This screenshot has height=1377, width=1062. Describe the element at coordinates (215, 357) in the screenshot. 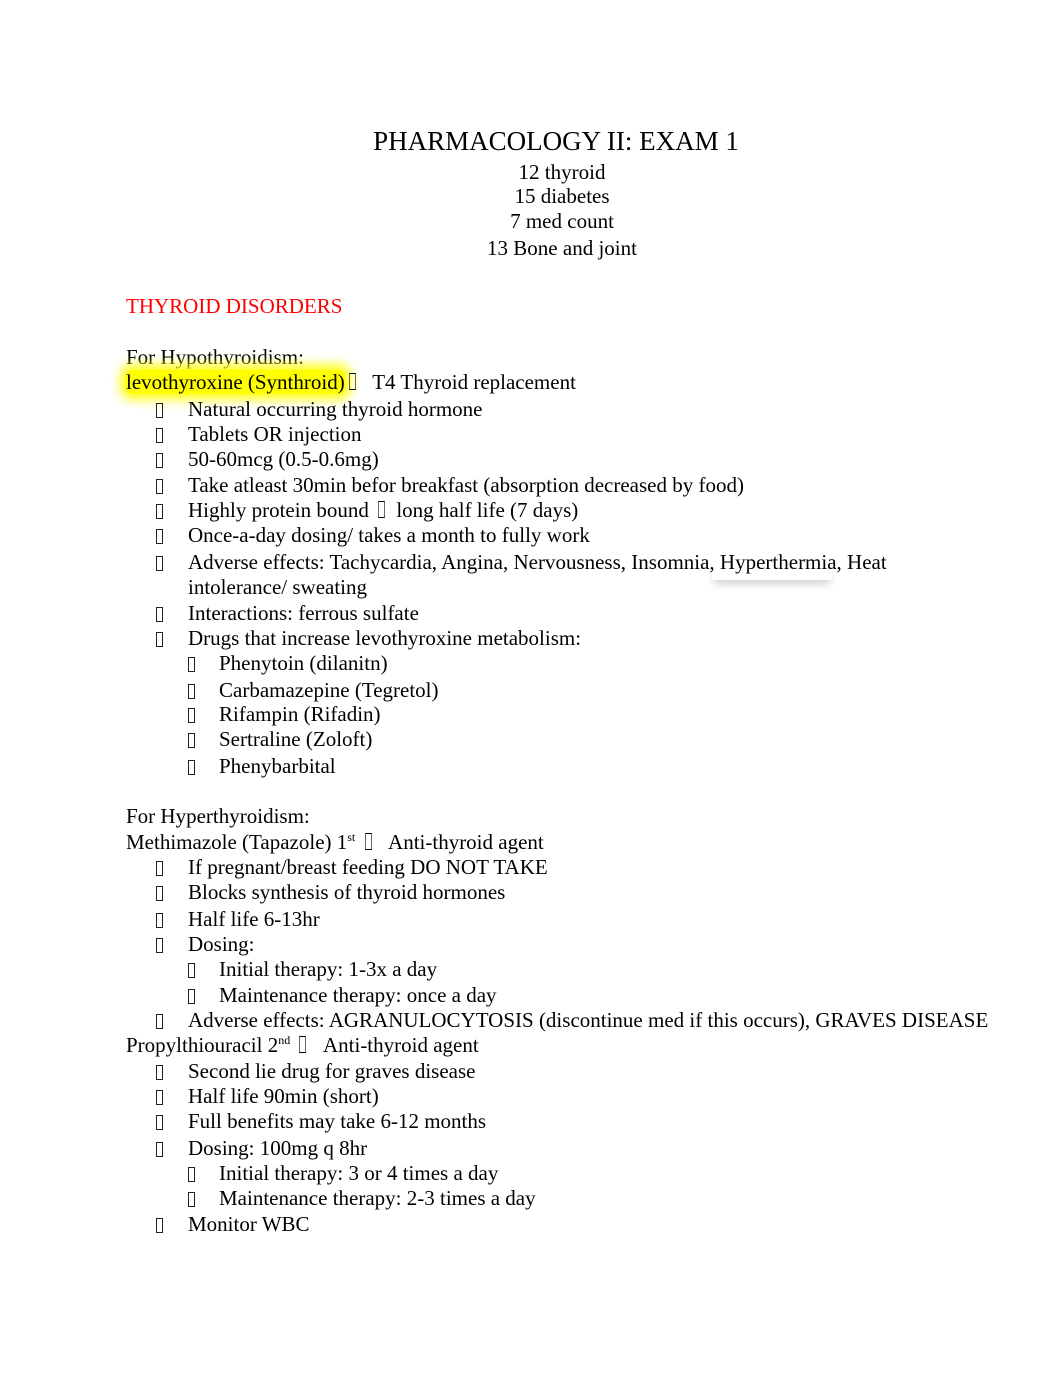

I see `subsection-label: For Hypothyroidism:` at that location.